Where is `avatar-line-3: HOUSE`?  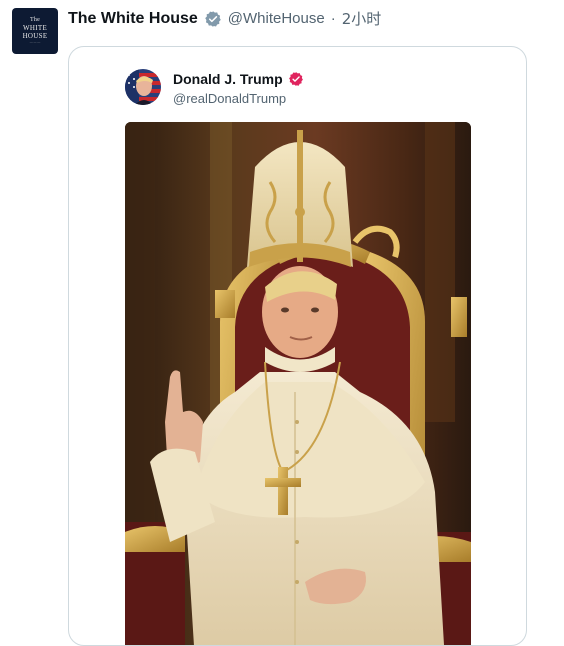 avatar-line-3: HOUSE is located at coordinates (35, 36).